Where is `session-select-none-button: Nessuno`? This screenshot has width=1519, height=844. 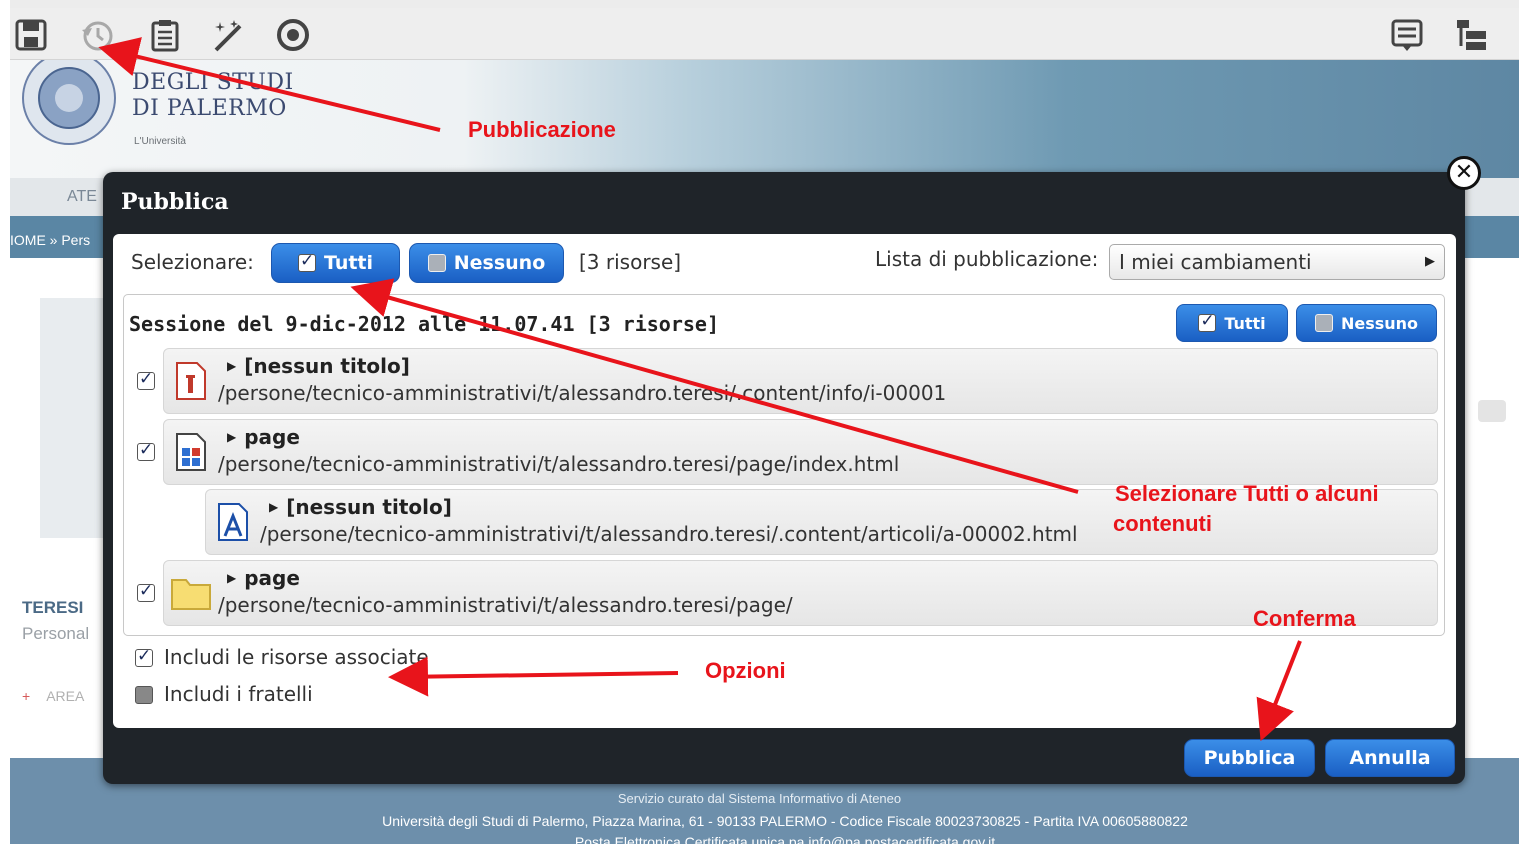
session-select-none-button: Nessuno is located at coordinates (1366, 323).